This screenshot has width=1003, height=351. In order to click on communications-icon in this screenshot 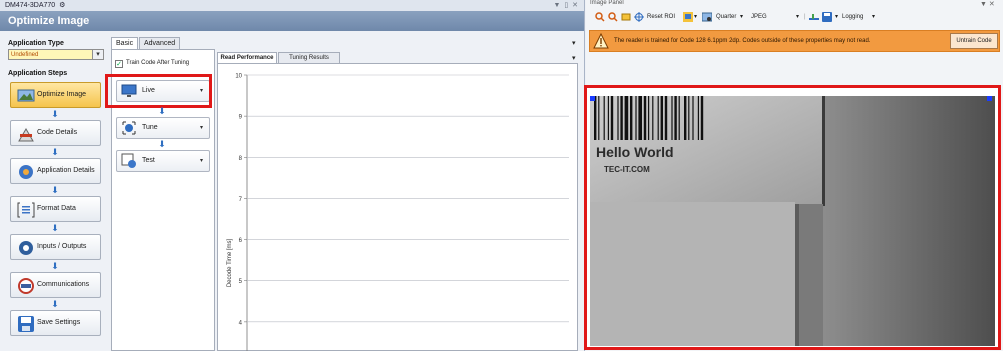, I will do `click(26, 286)`.